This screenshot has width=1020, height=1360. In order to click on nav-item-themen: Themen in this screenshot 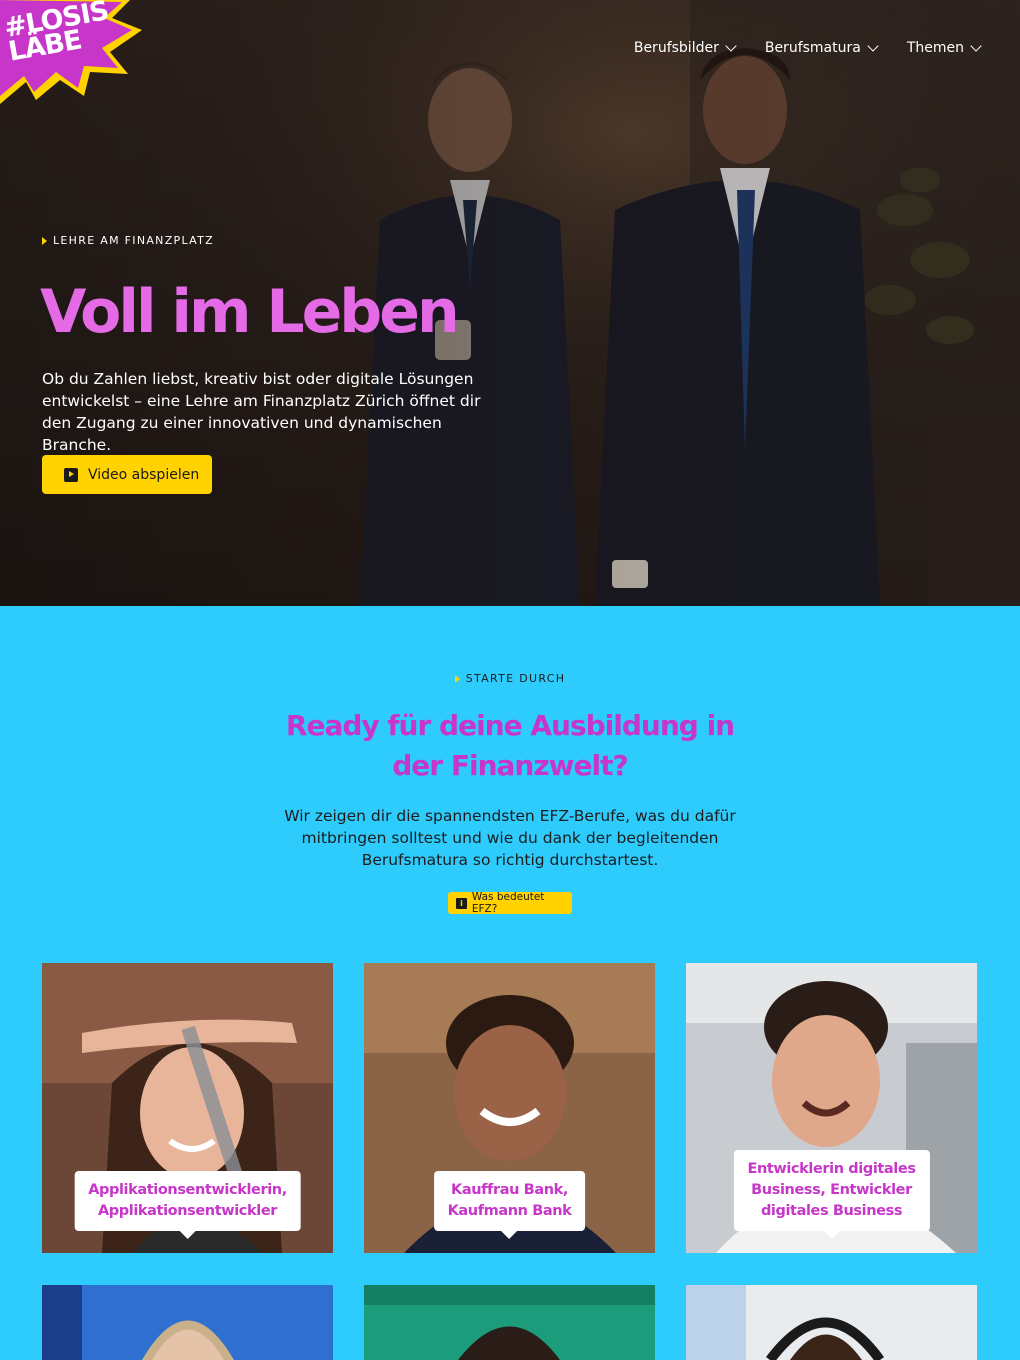, I will do `click(944, 48)`.